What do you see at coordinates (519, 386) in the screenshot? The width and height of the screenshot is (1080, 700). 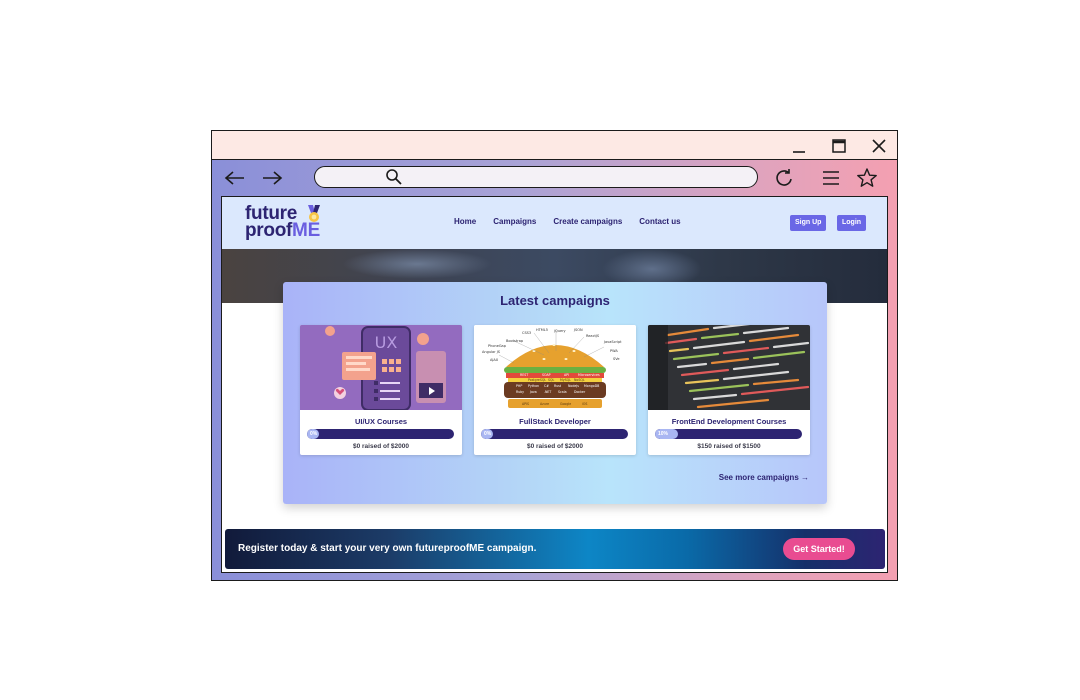 I see `svg-text: PHP` at bounding box center [519, 386].